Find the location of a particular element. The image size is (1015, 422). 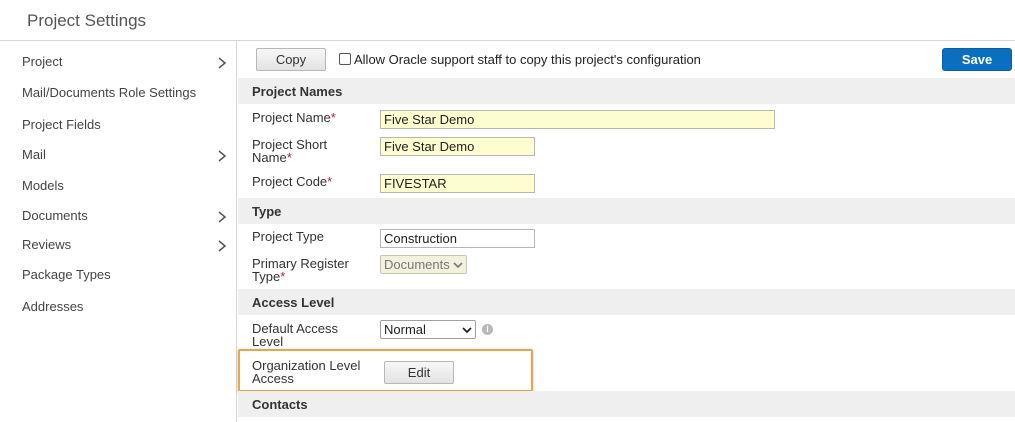

primary-register-type-select: Documents is located at coordinates (423, 264).